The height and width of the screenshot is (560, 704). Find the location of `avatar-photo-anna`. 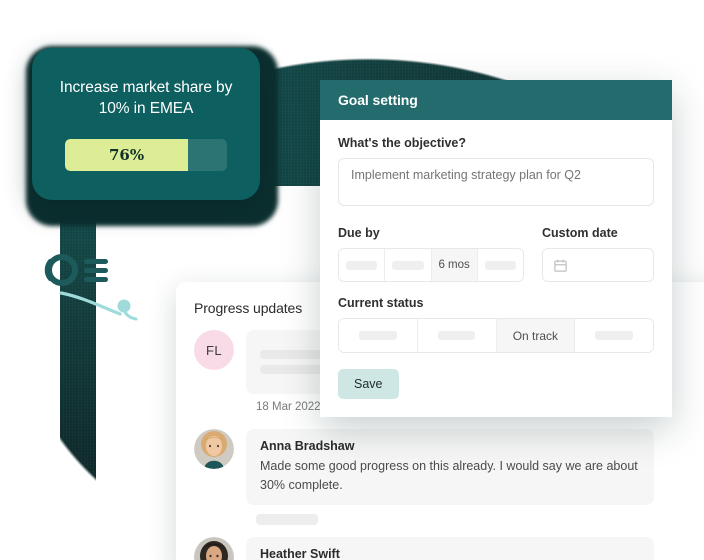

avatar-photo-anna is located at coordinates (214, 449).